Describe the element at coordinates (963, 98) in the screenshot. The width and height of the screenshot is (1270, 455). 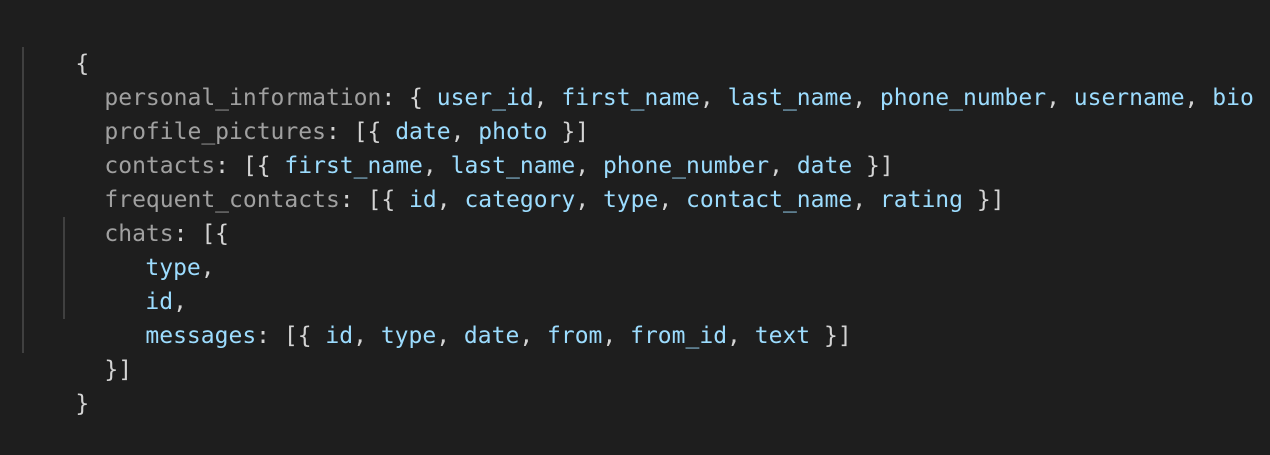
I see `field: phone_number` at that location.